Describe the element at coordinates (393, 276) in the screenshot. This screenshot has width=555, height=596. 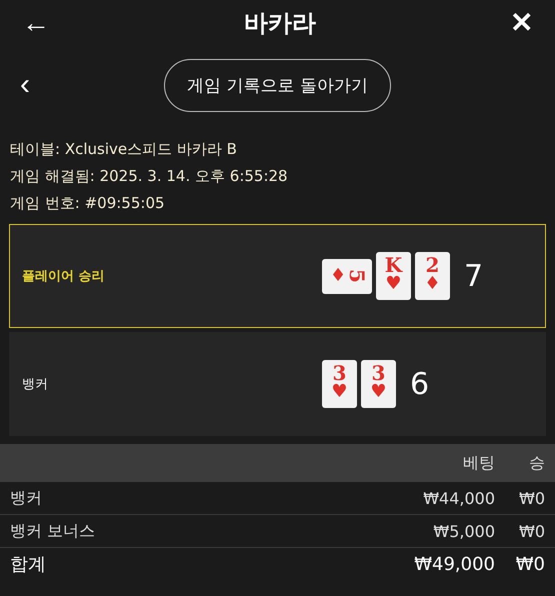
I see `playing-card: K ♥` at that location.